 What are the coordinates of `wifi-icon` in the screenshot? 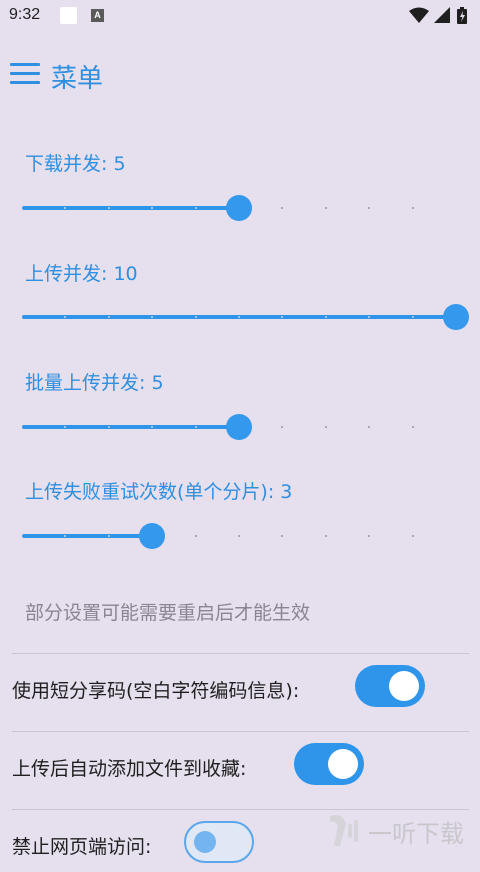 It's located at (419, 15).